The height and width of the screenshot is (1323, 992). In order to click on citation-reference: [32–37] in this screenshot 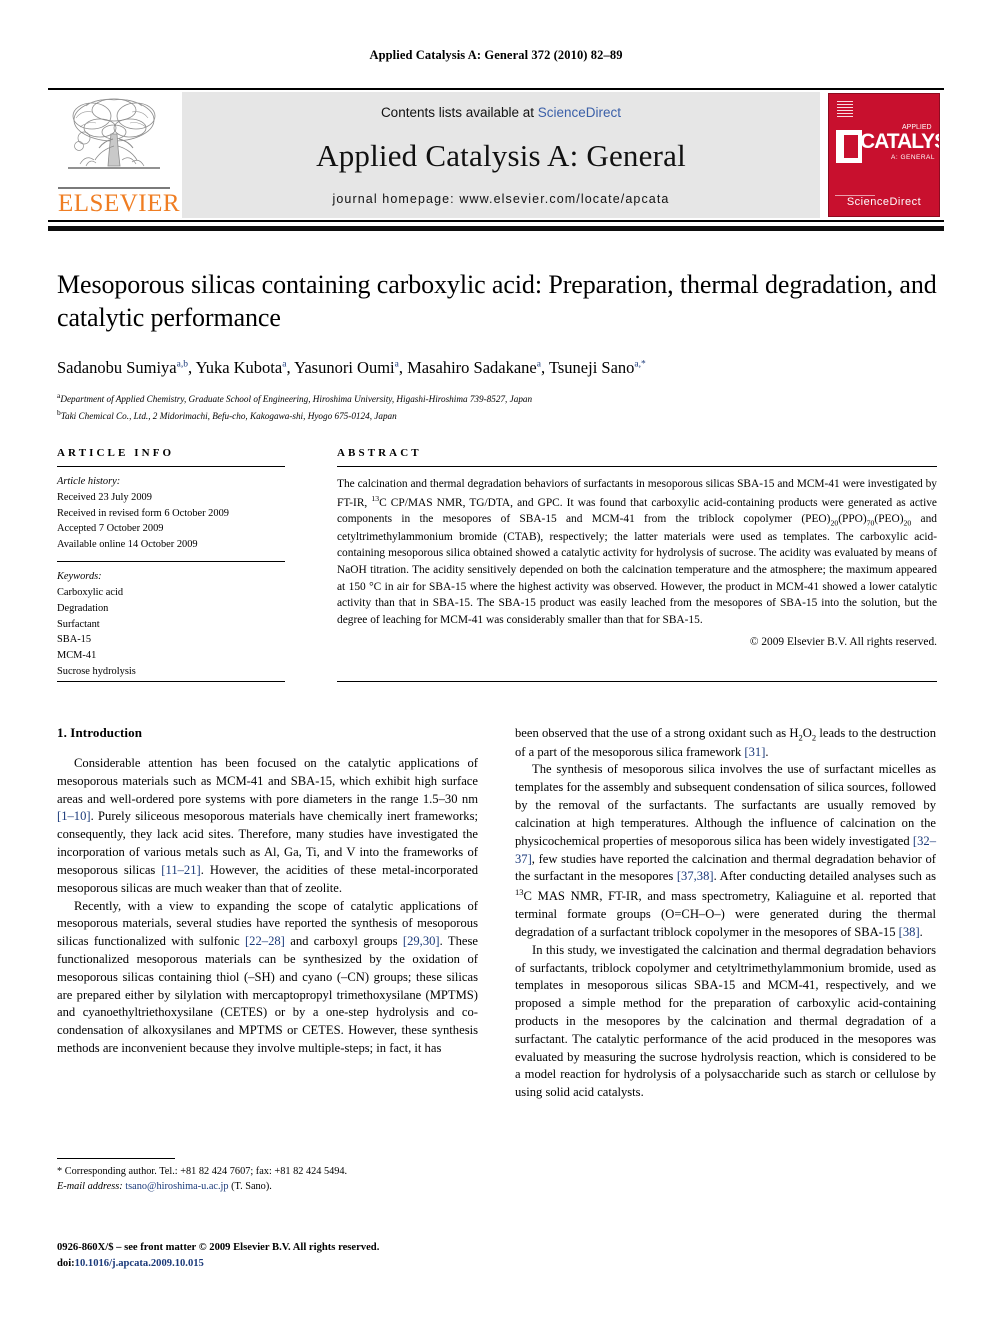, I will do `click(725, 850)`.